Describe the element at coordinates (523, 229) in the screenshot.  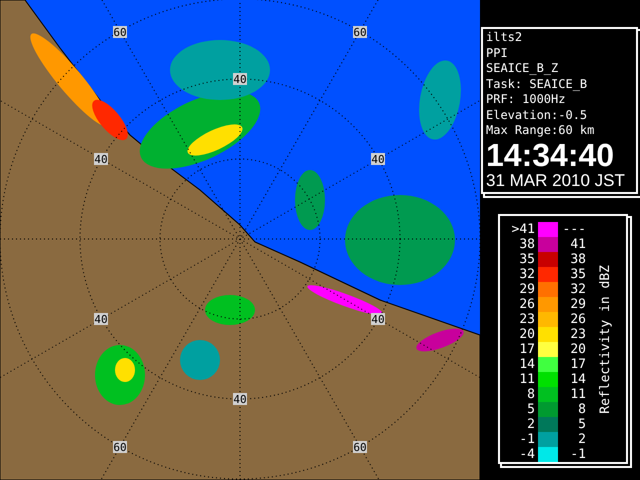
I see `legend-low-value: >41` at that location.